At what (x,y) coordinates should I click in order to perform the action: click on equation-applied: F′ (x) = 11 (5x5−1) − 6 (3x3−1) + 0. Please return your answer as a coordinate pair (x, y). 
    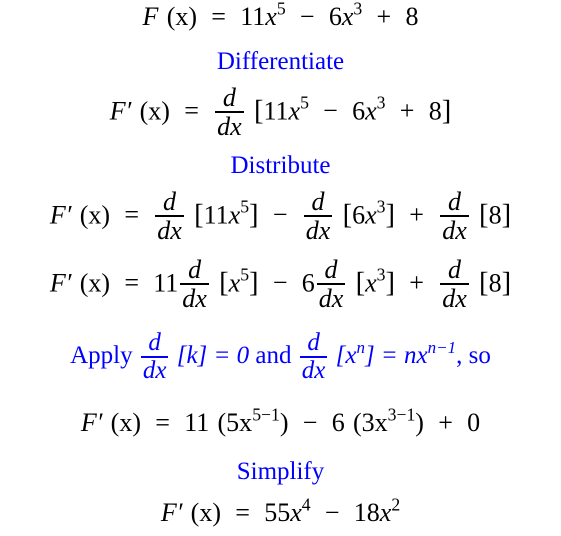
    Looking at the image, I should click on (280, 422).